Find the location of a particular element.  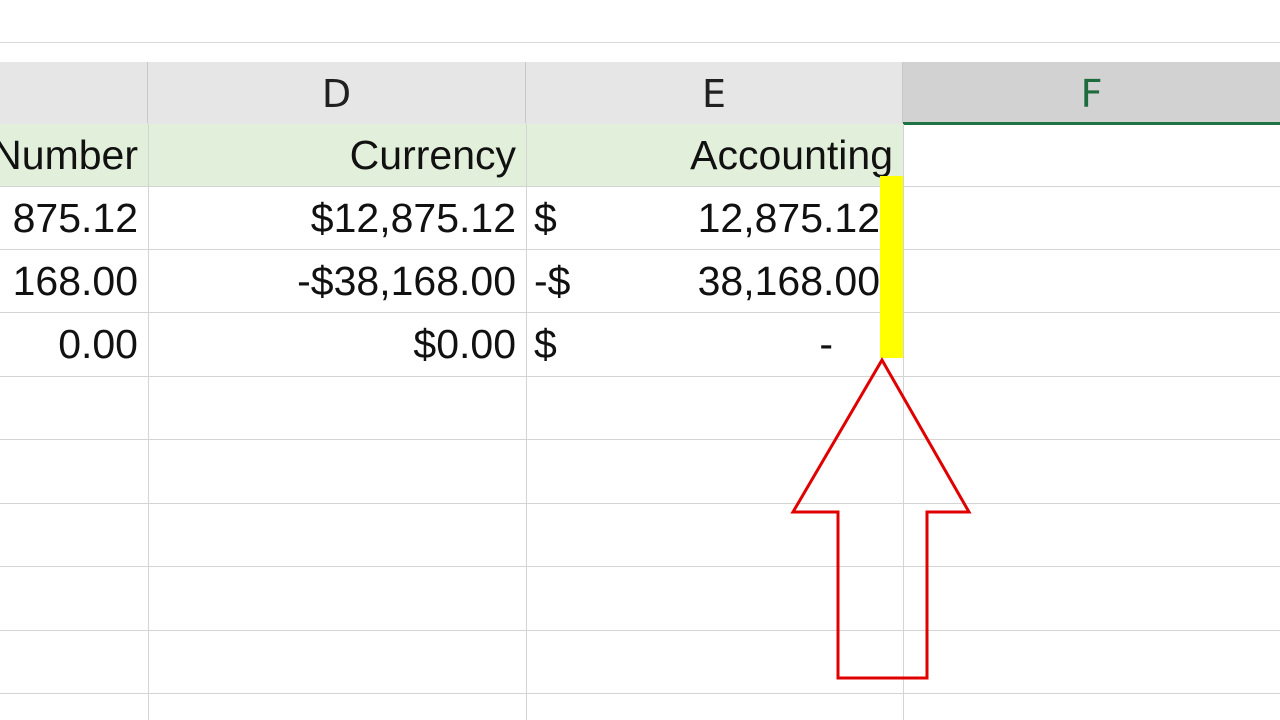

cell-f1 is located at coordinates (1091, 155).